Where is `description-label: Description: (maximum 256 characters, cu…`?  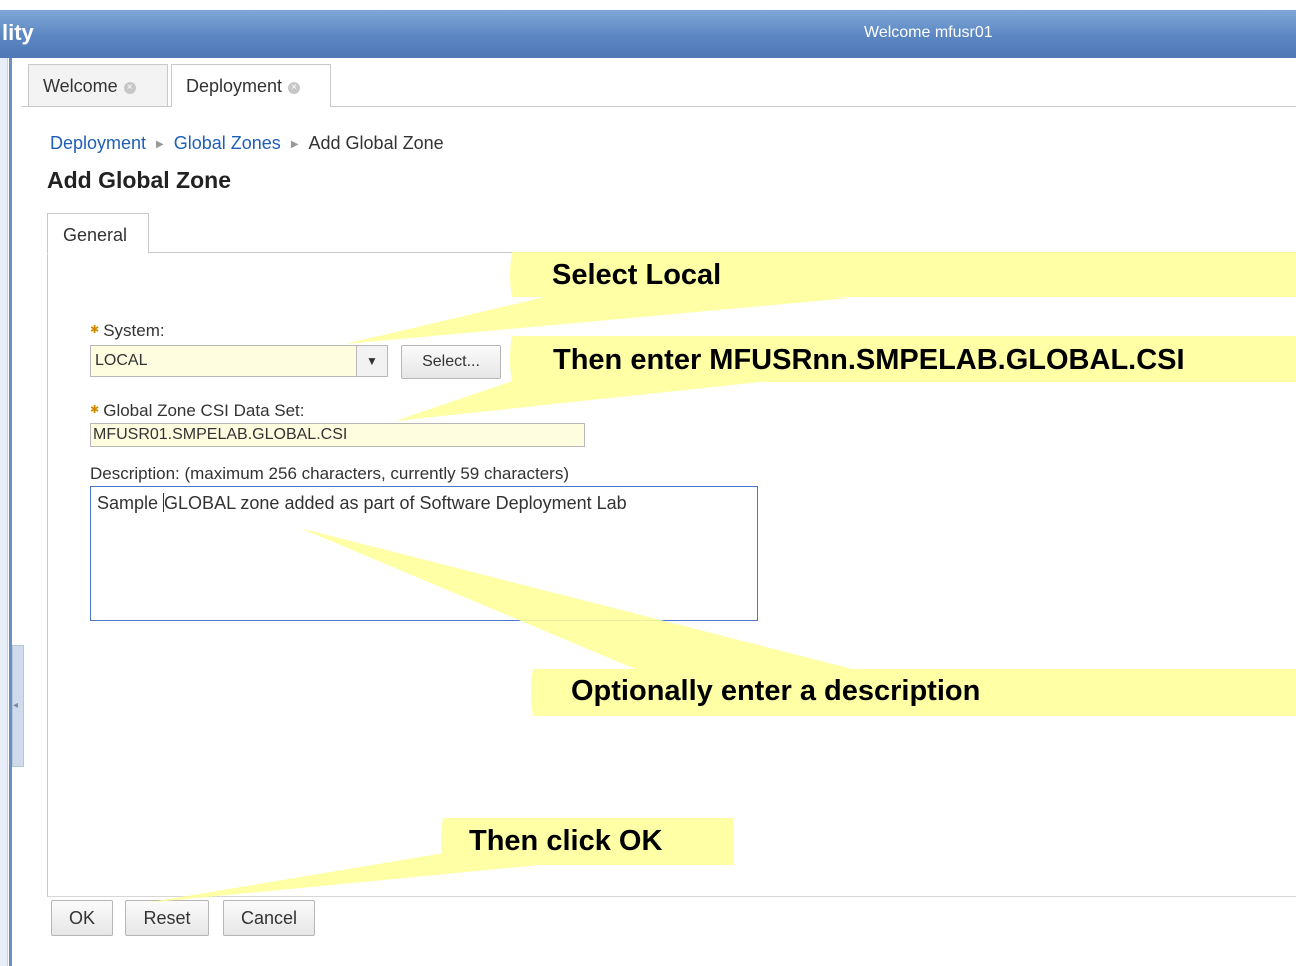
description-label: Description: (maximum 256 characters, cu… is located at coordinates (329, 473).